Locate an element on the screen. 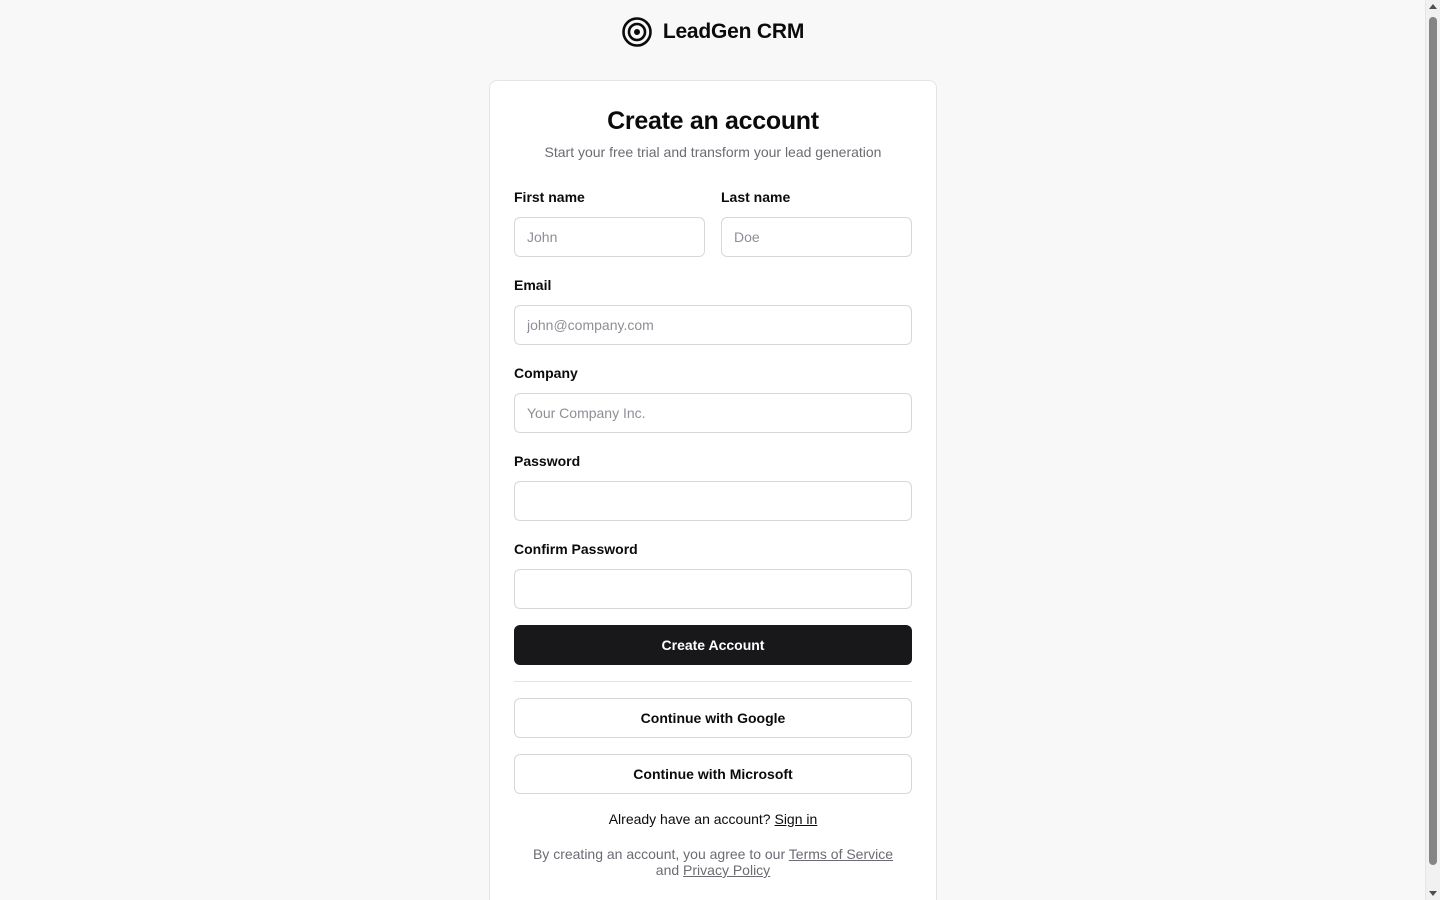  microsoft-signin-button: Continue with Microsoft is located at coordinates (713, 774).